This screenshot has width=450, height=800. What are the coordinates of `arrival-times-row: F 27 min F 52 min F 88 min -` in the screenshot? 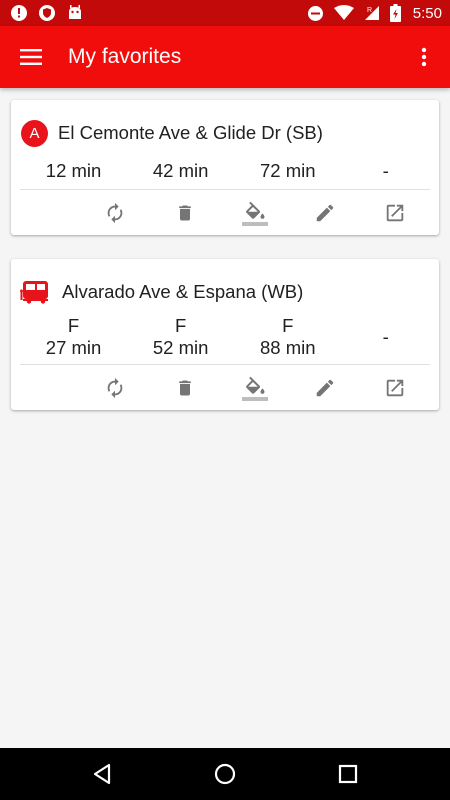 It's located at (225, 339).